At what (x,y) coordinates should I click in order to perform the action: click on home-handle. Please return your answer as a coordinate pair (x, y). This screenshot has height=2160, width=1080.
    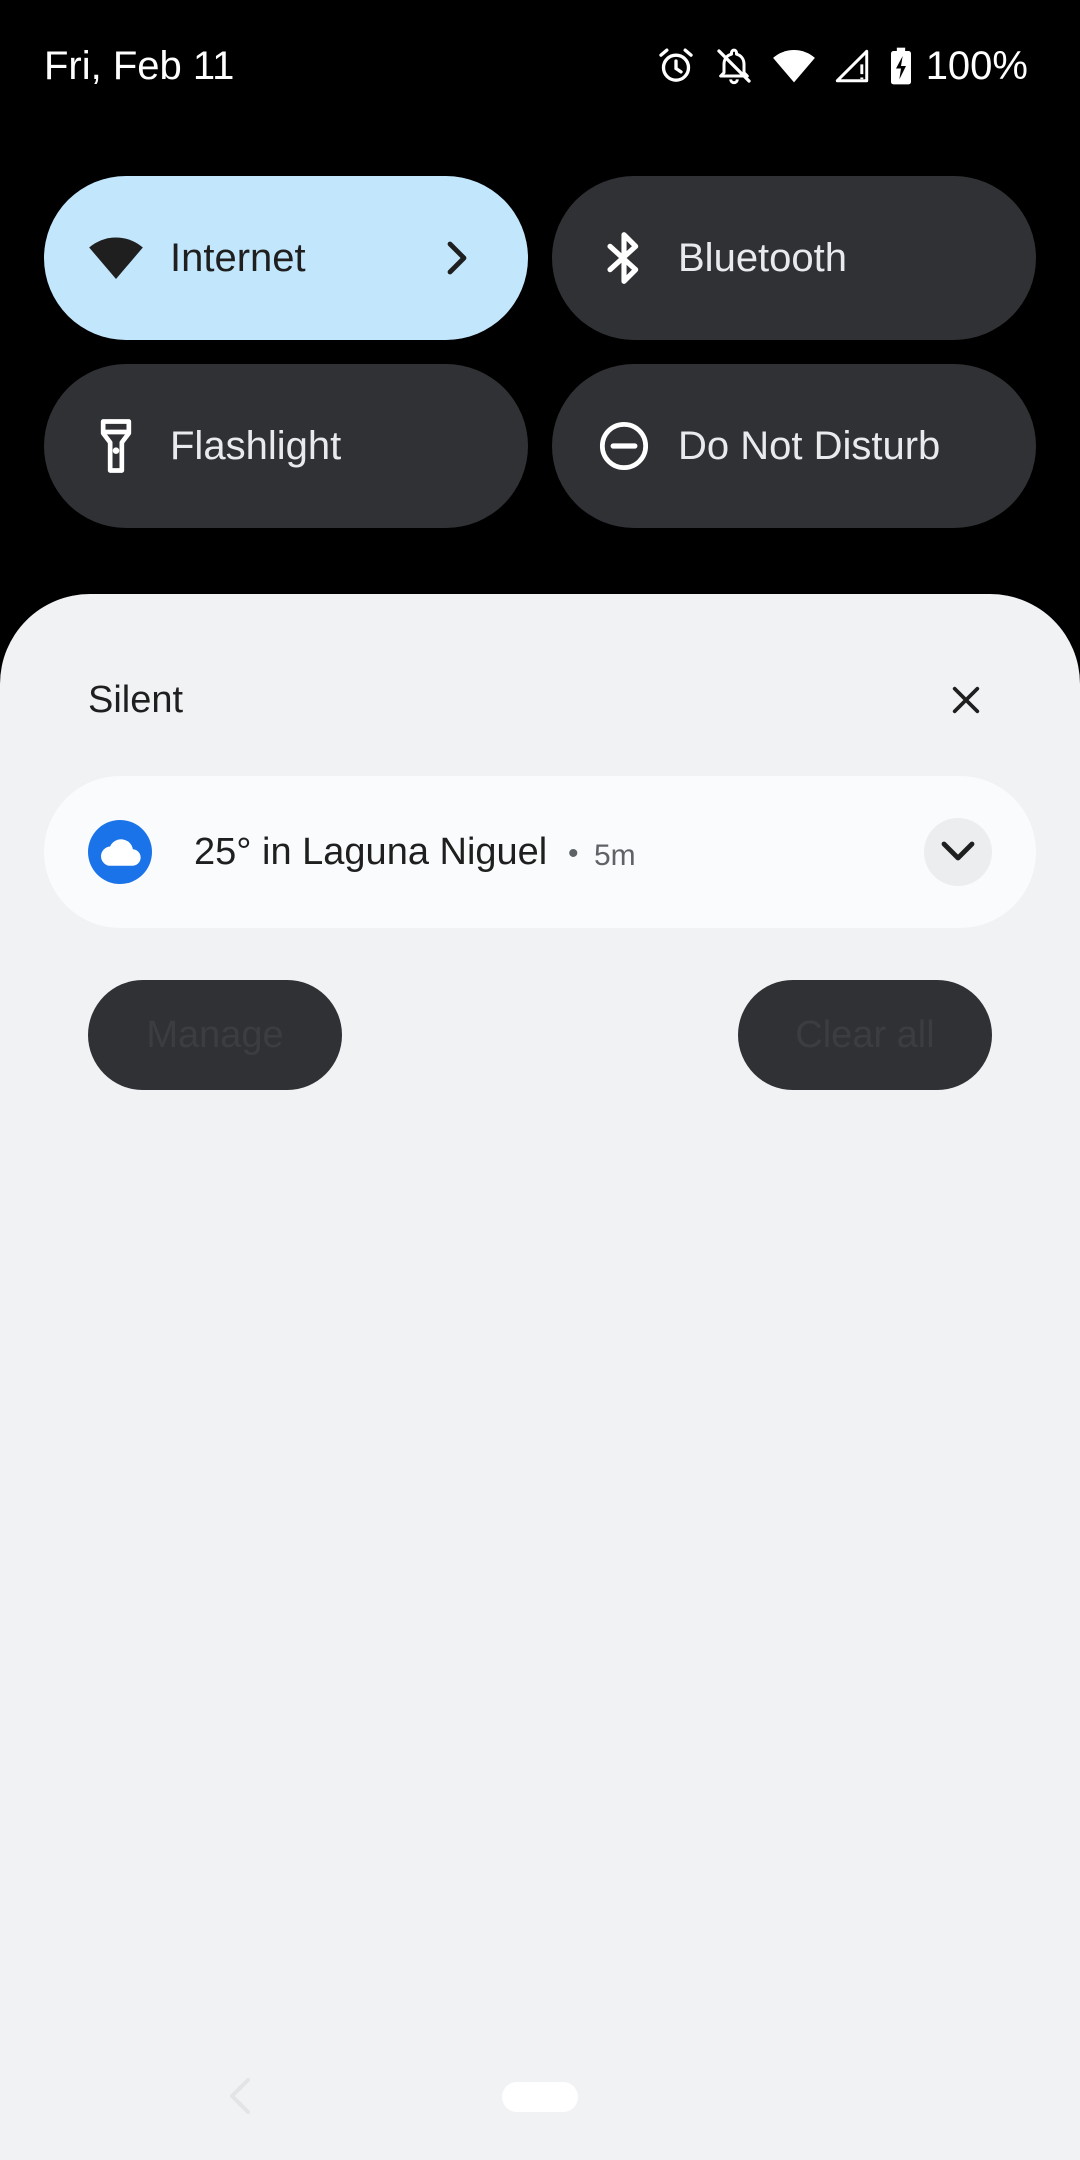
    Looking at the image, I should click on (540, 2097).